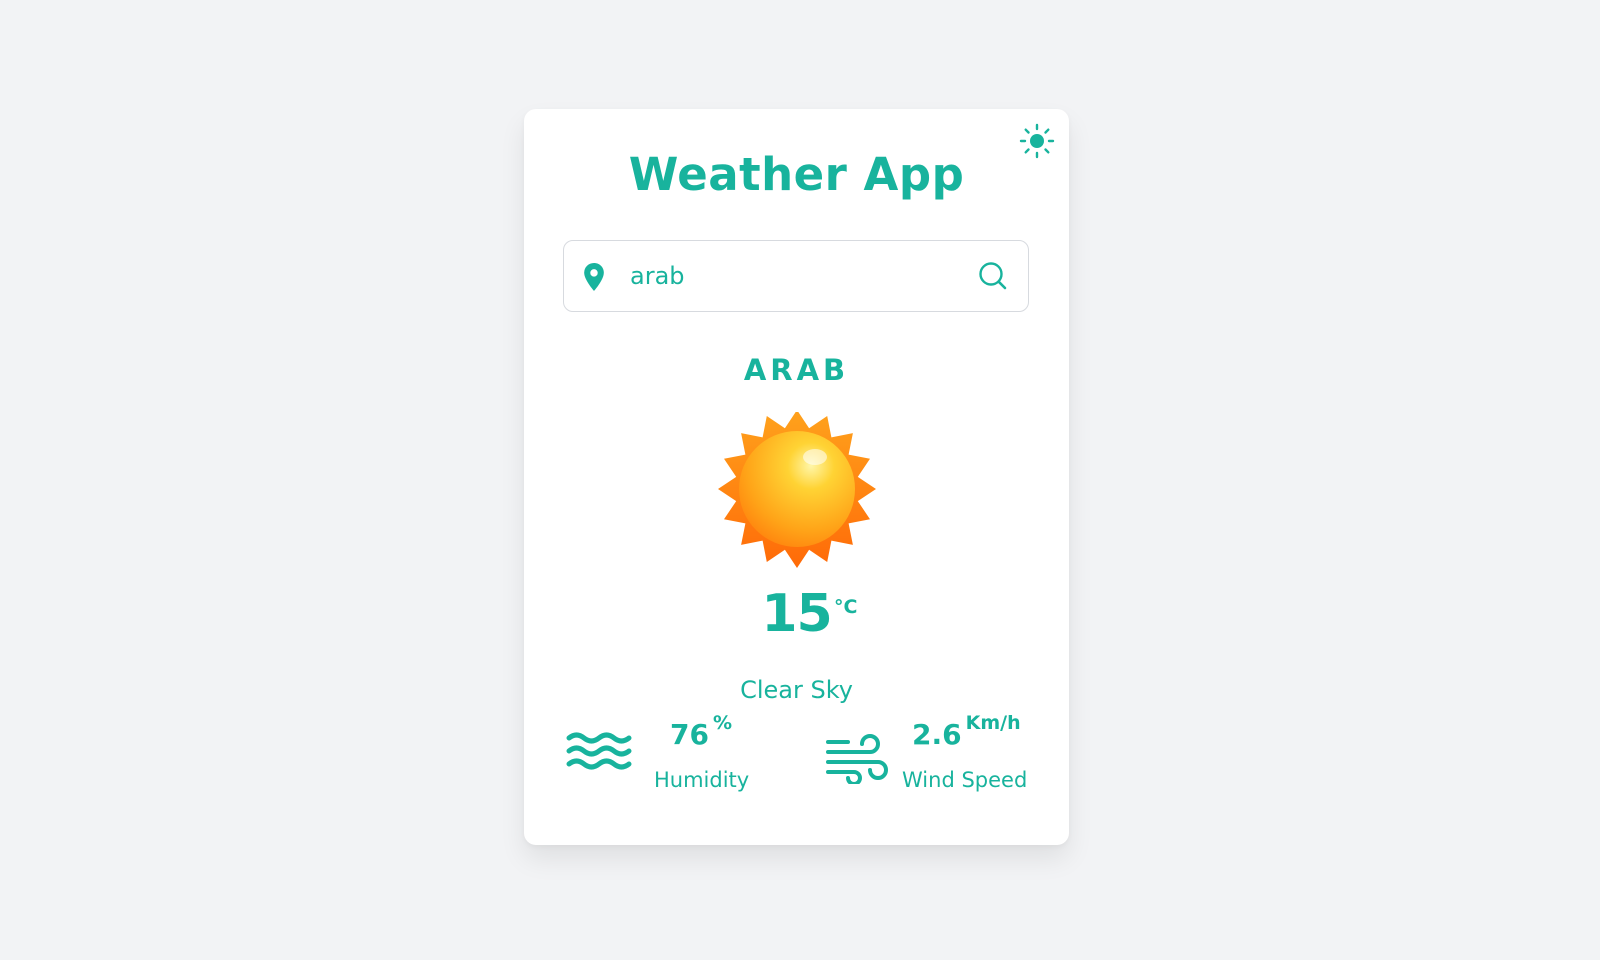 The image size is (1600, 960). Describe the element at coordinates (722, 723) in the screenshot. I see `humidity-unit: %` at that location.